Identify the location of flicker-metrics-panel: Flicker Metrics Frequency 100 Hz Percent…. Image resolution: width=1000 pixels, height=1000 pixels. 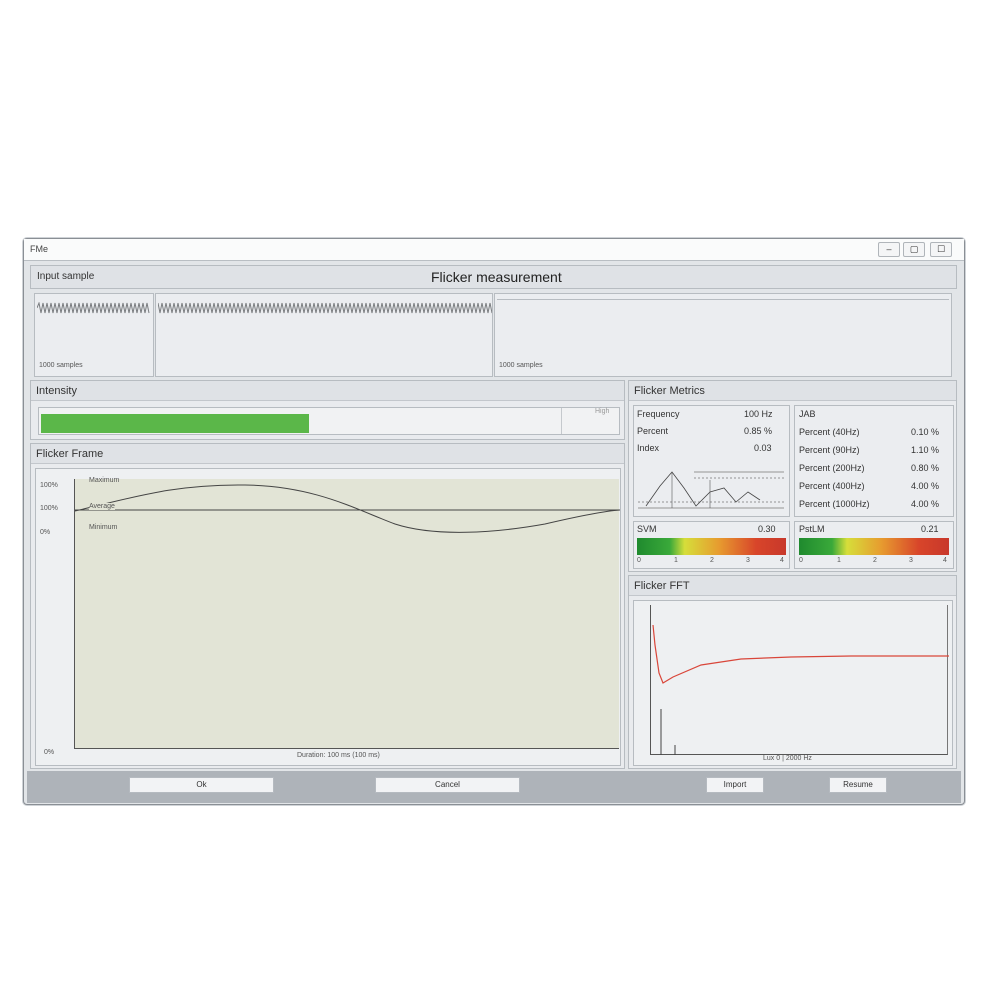
(792, 476).